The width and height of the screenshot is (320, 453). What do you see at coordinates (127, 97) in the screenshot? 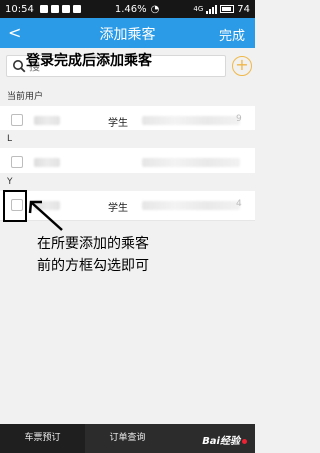
I see `section-header-current-user: 当前用户` at bounding box center [127, 97].